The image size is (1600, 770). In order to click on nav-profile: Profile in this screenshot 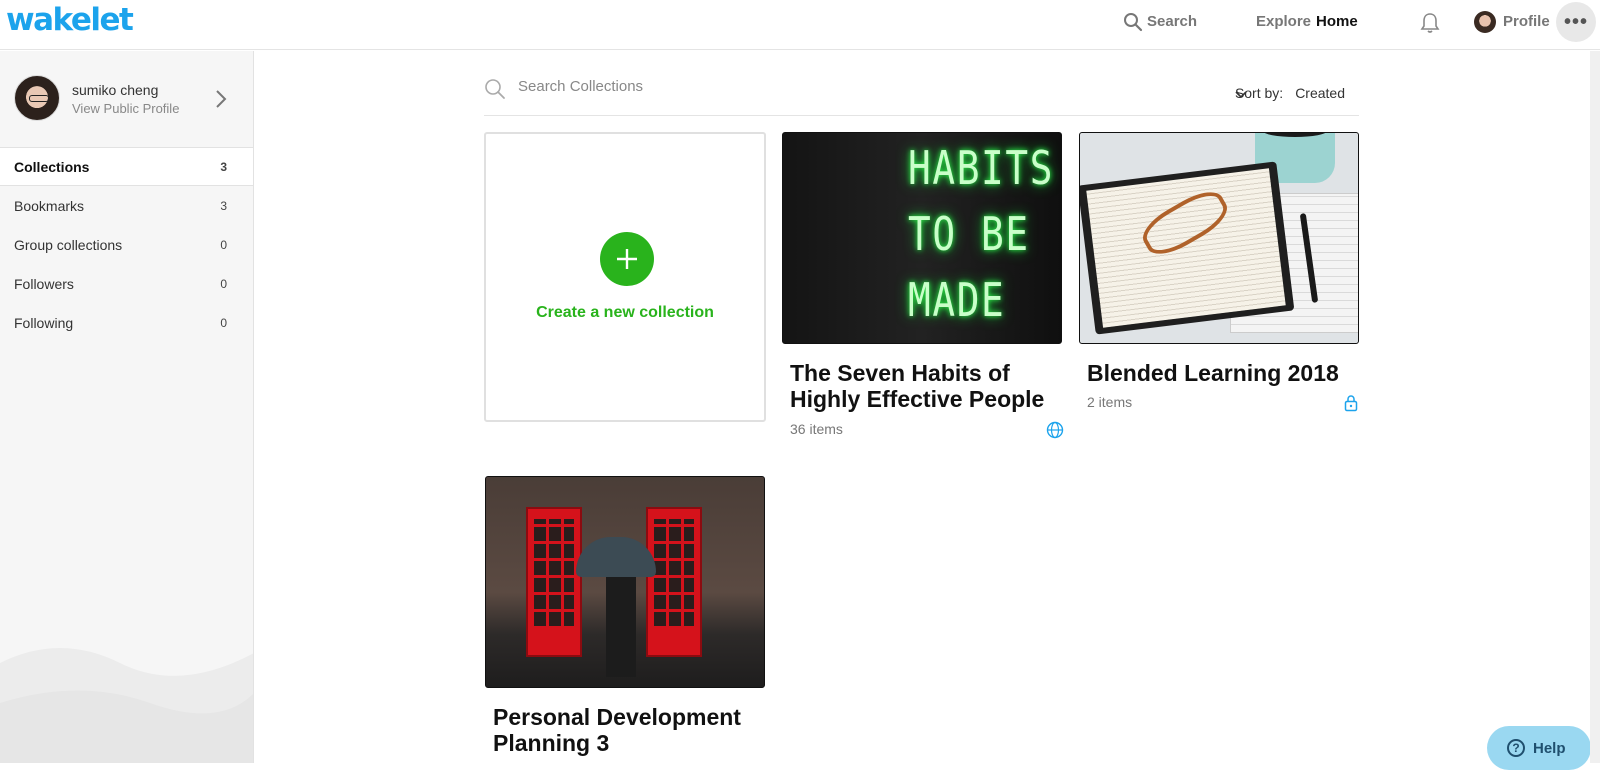, I will do `click(1526, 21)`.